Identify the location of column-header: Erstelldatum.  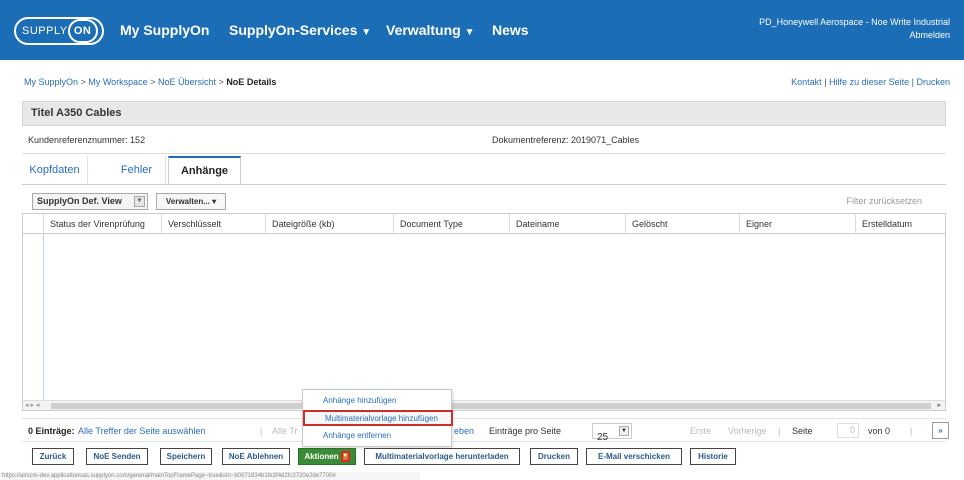
(900, 224).